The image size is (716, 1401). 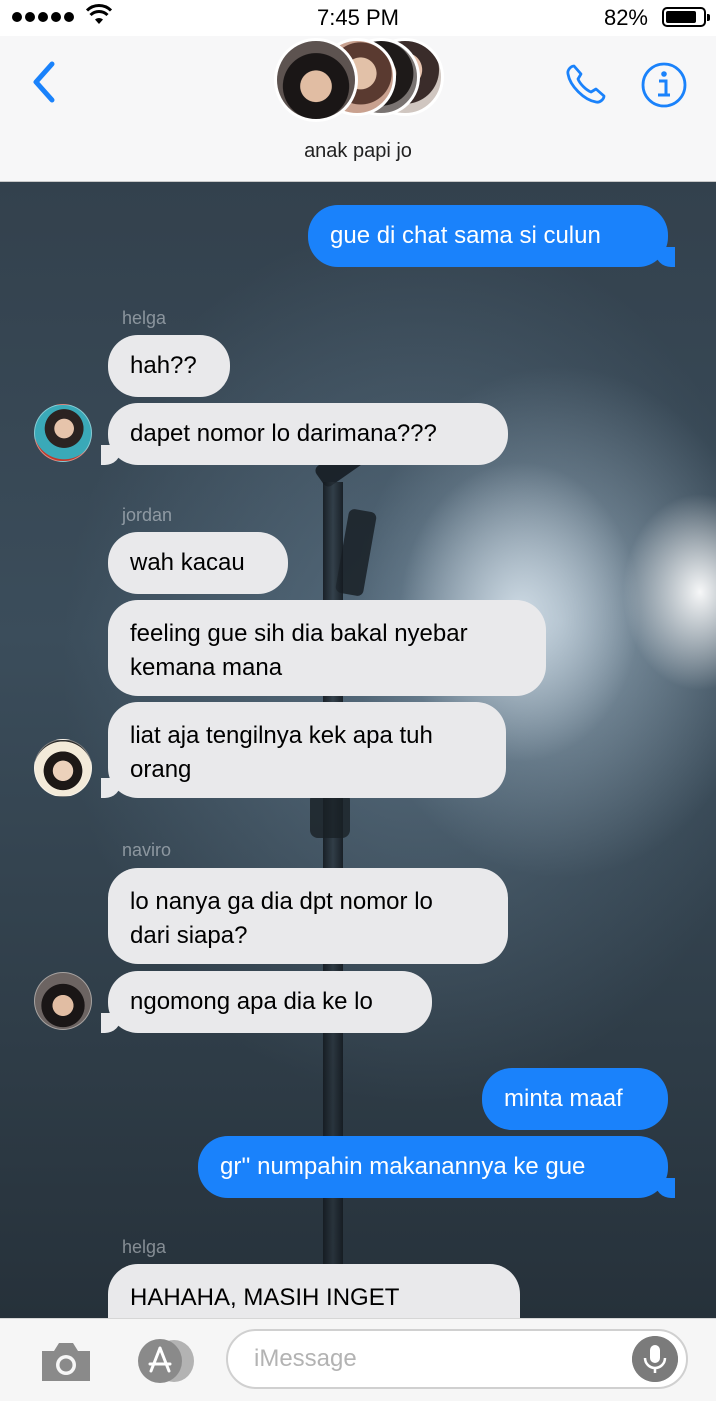 What do you see at coordinates (147, 850) in the screenshot?
I see `sender-name: naviro` at bounding box center [147, 850].